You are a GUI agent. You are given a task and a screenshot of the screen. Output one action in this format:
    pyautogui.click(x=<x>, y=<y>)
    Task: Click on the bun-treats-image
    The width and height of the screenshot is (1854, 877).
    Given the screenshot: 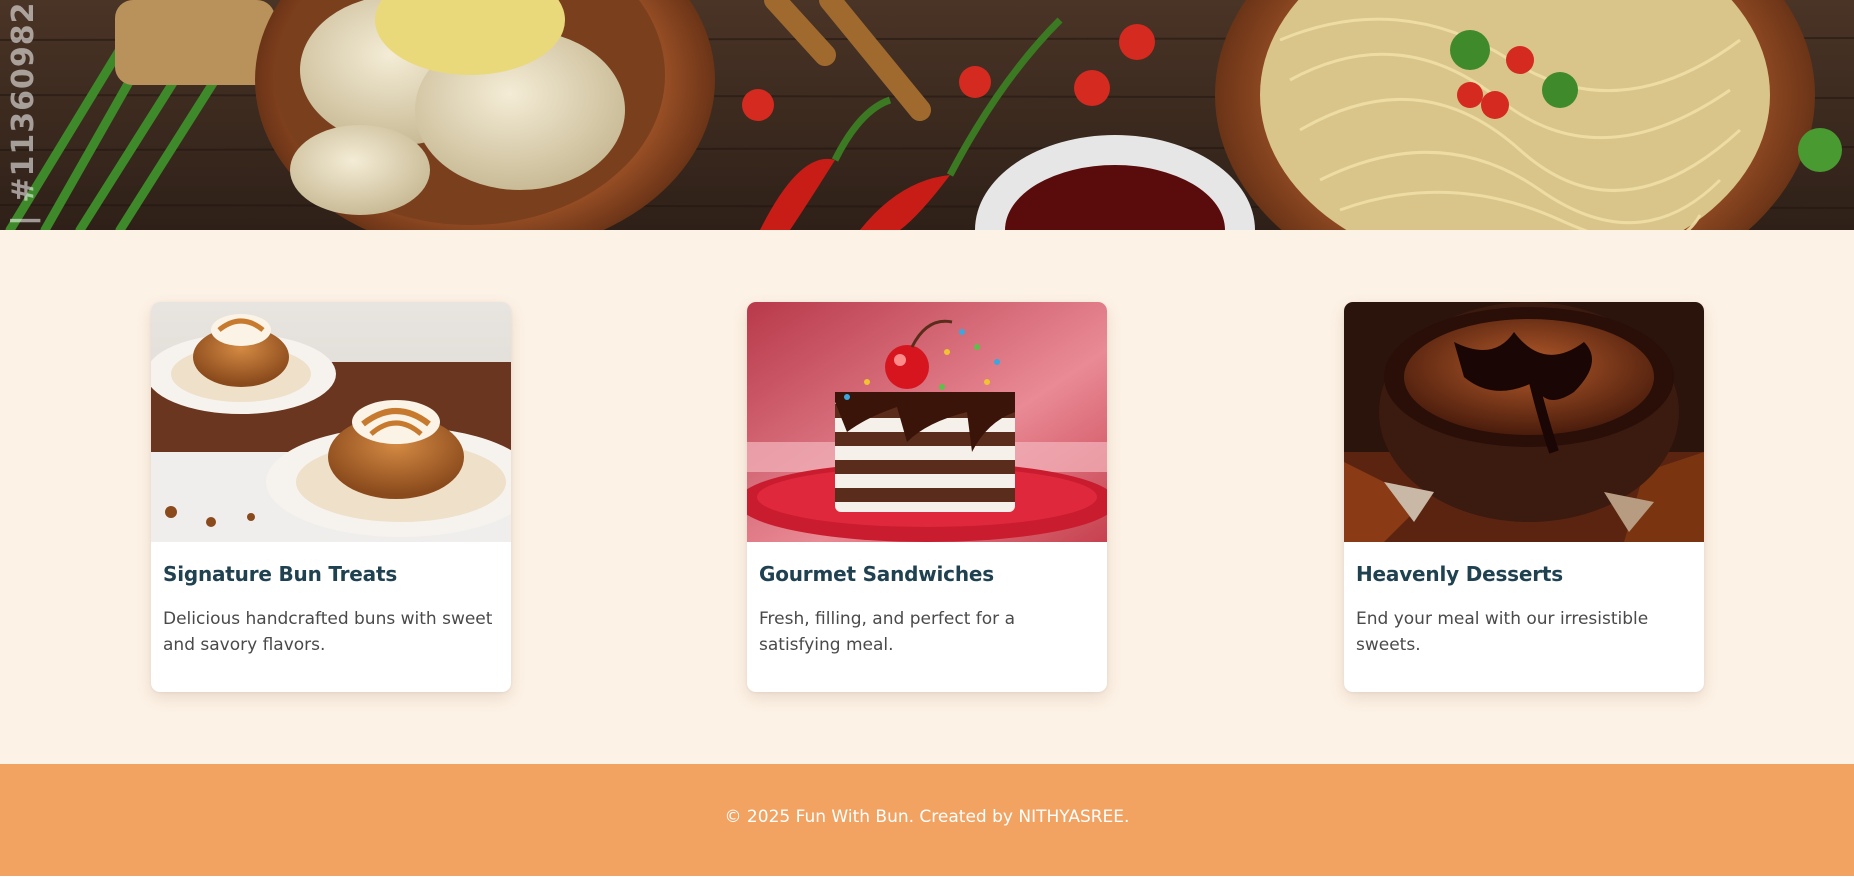 What is the action you would take?
    pyautogui.click(x=331, y=422)
    